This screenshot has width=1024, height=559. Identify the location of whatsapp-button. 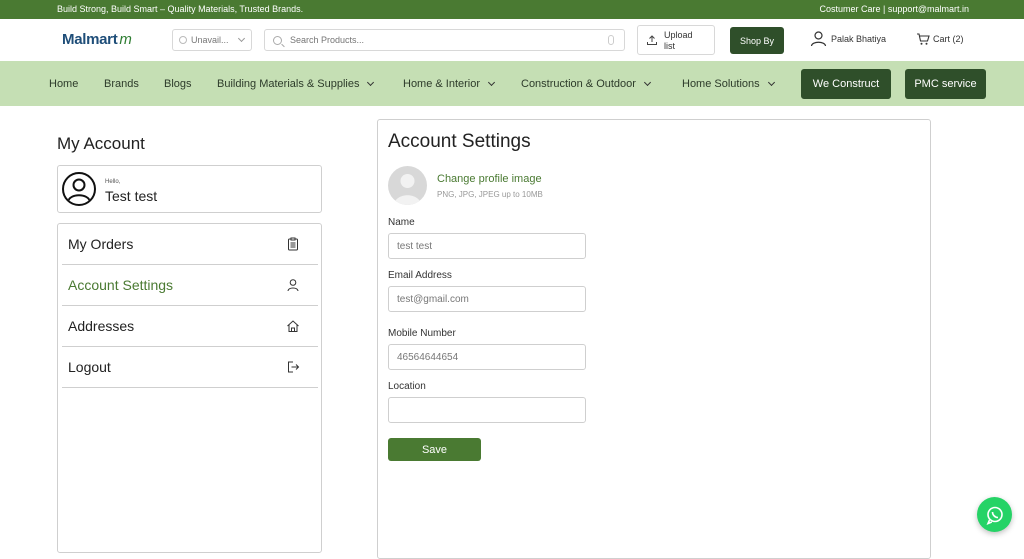
(994, 514).